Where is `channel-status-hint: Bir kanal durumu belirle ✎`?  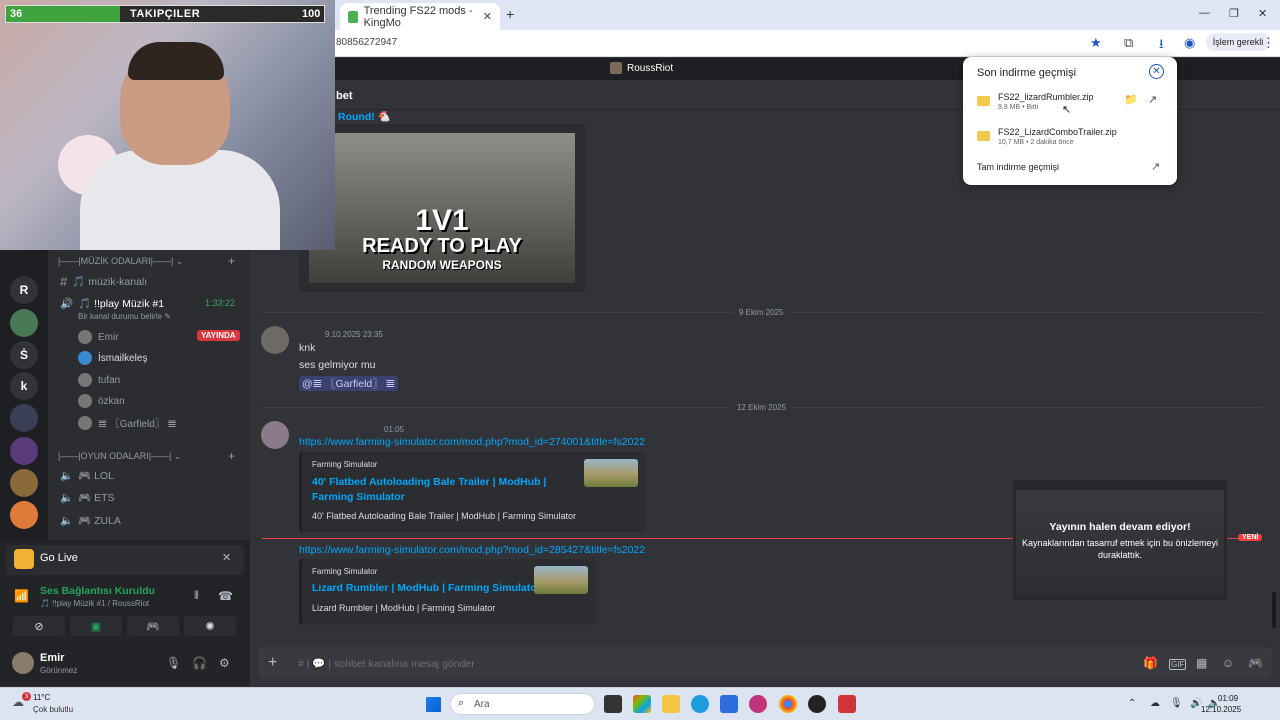
channel-status-hint: Bir kanal durumu belirle ✎ is located at coordinates (124, 316).